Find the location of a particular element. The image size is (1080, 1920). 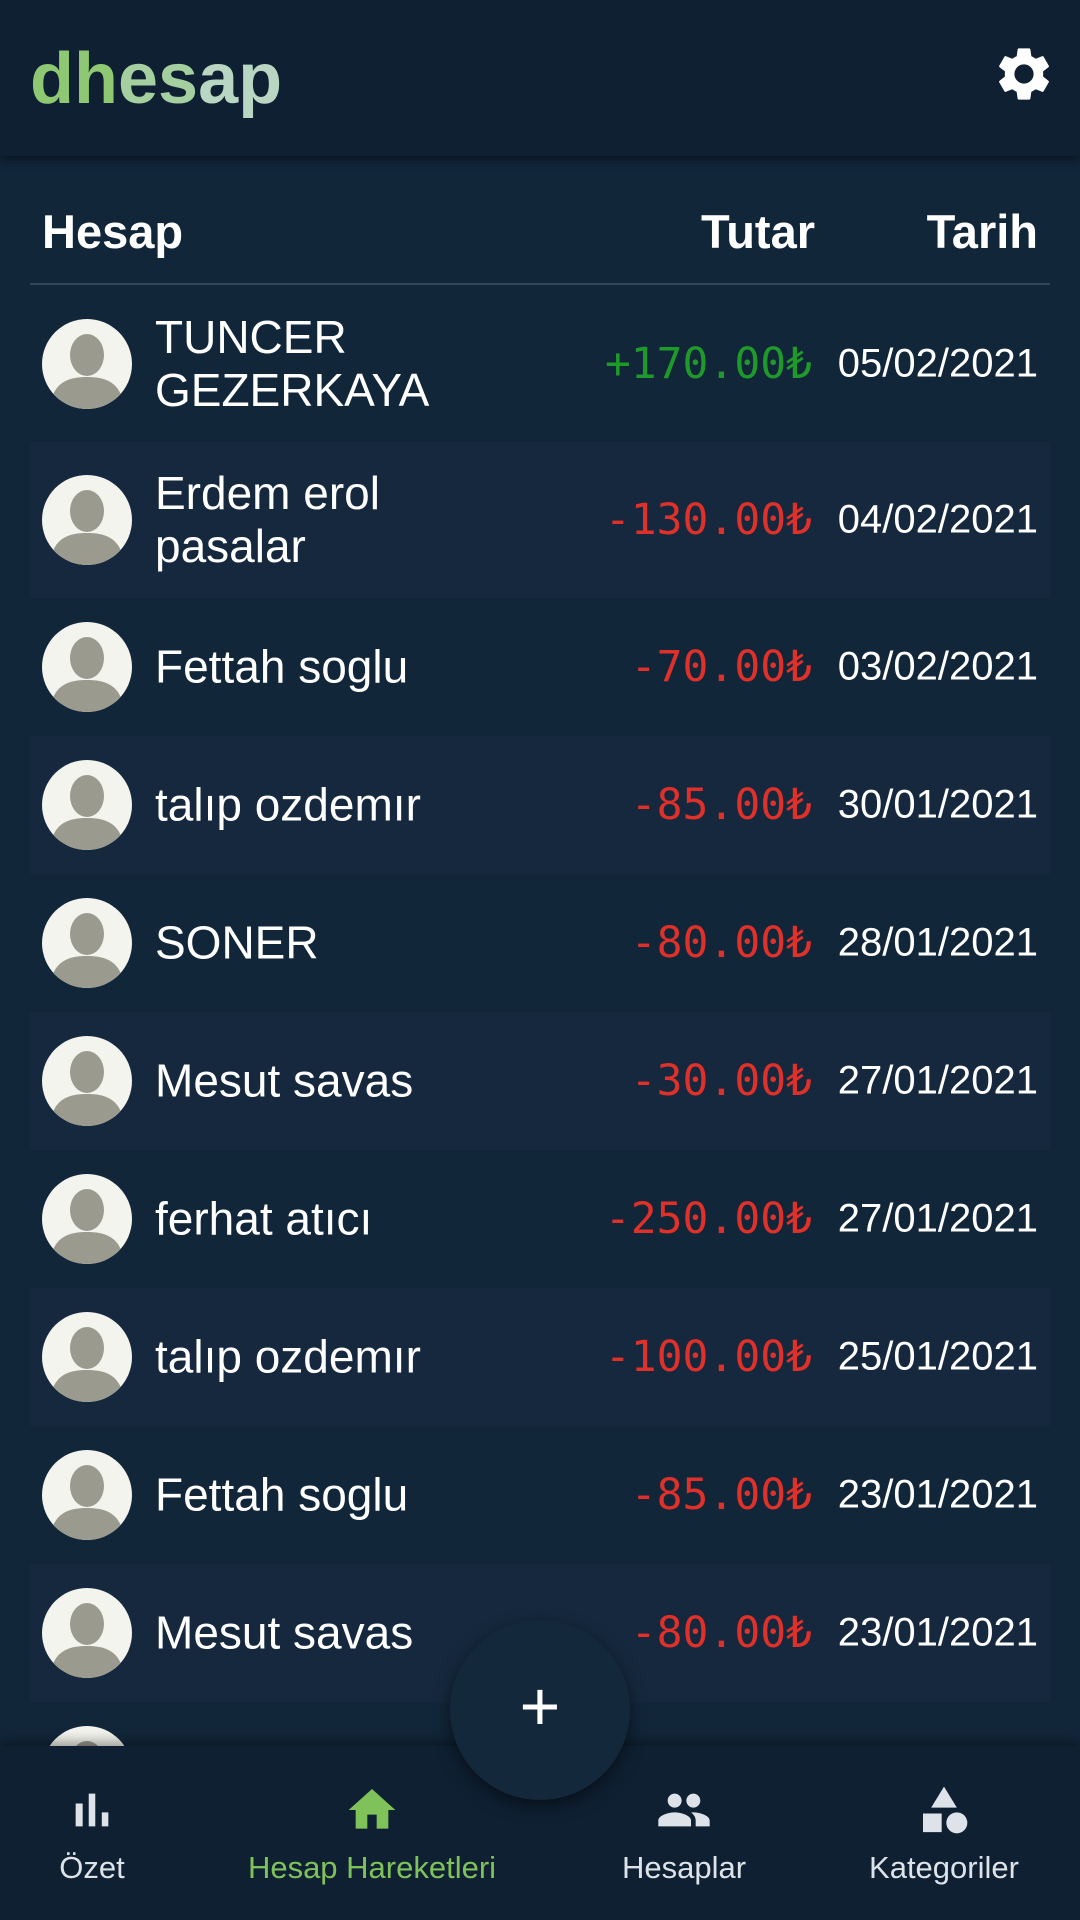

column-header-account: Hesap is located at coordinates (112, 231).